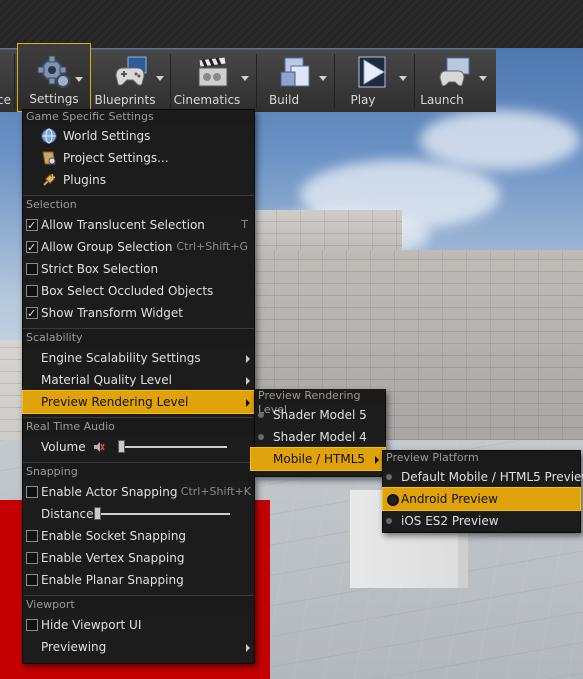 The width and height of the screenshot is (583, 679). I want to click on menu-item-plugins: Plugins, so click(138, 180).